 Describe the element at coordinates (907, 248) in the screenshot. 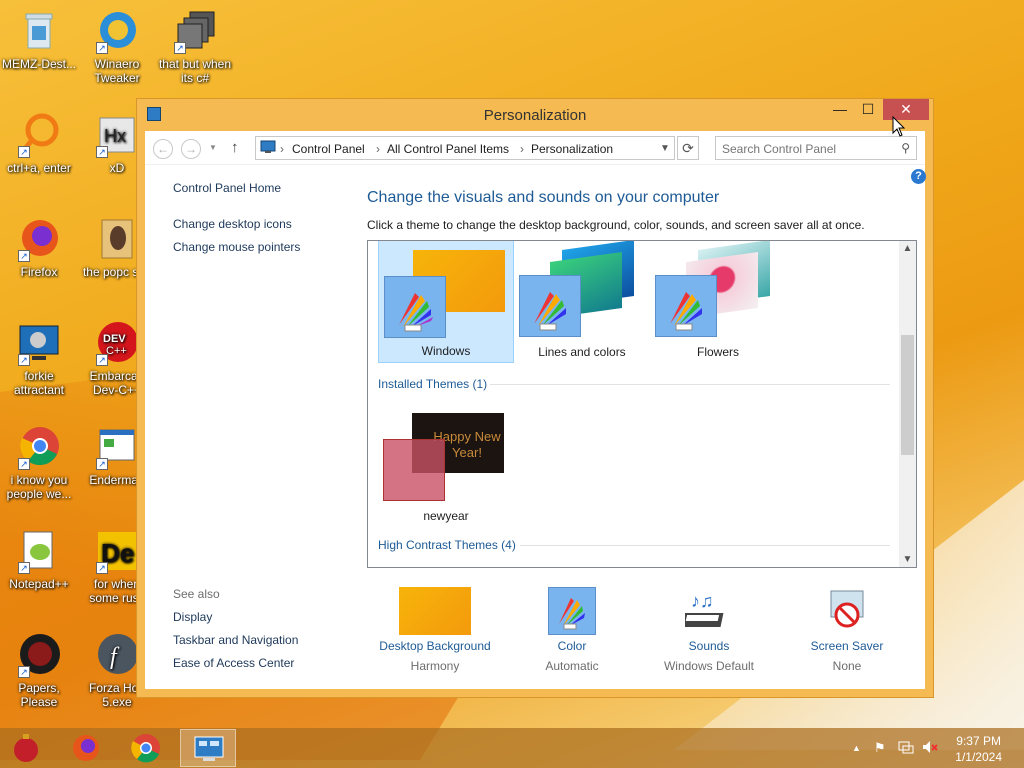

I see `scroll-up-icon: ▲` at that location.